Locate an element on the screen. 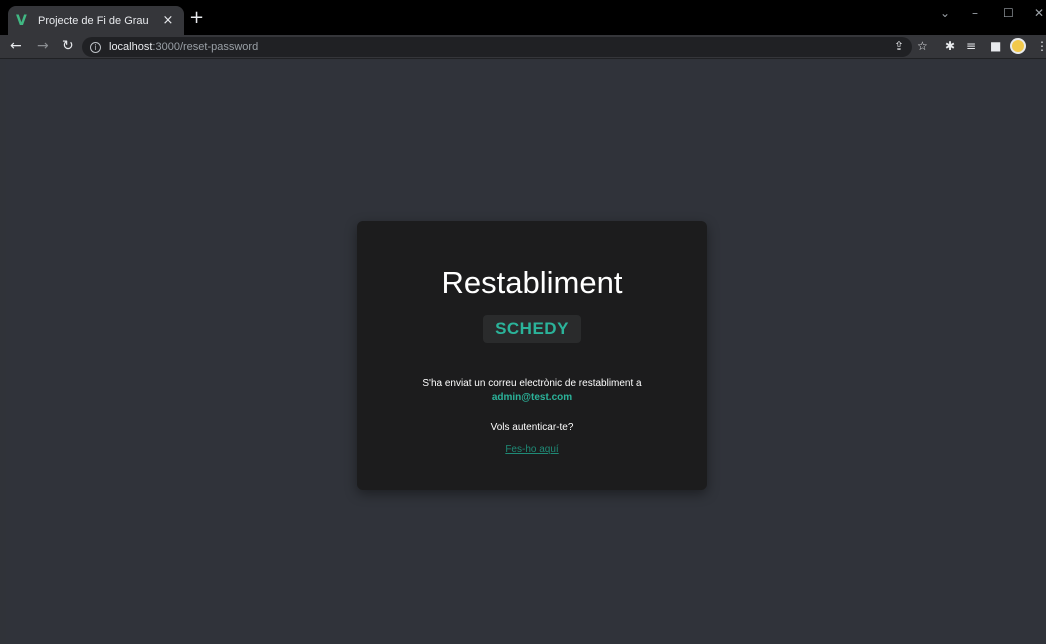 The width and height of the screenshot is (1046, 644). maximize-icon: ☐ is located at coordinates (1008, 13).